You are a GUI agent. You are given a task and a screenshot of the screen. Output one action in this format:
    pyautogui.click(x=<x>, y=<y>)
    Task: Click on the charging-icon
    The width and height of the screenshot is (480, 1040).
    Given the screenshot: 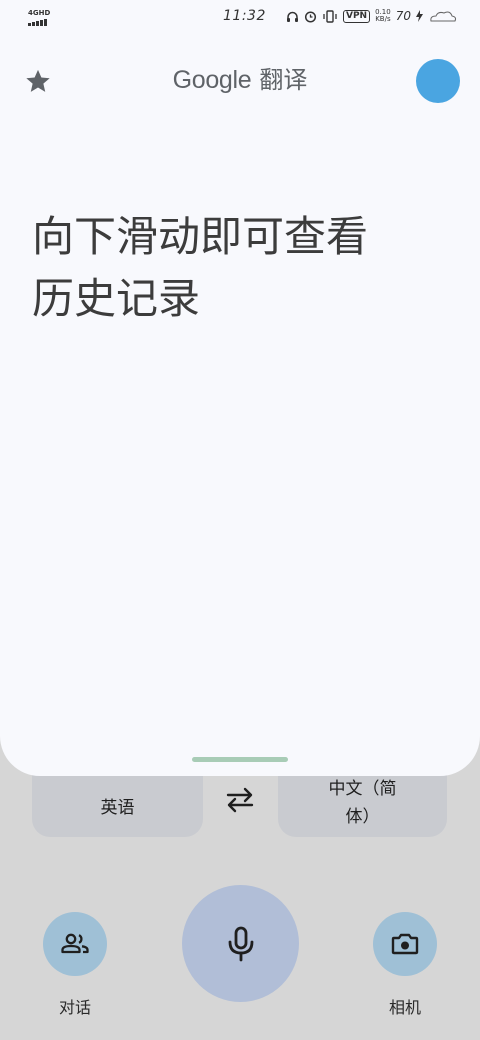 What is the action you would take?
    pyautogui.click(x=419, y=16)
    